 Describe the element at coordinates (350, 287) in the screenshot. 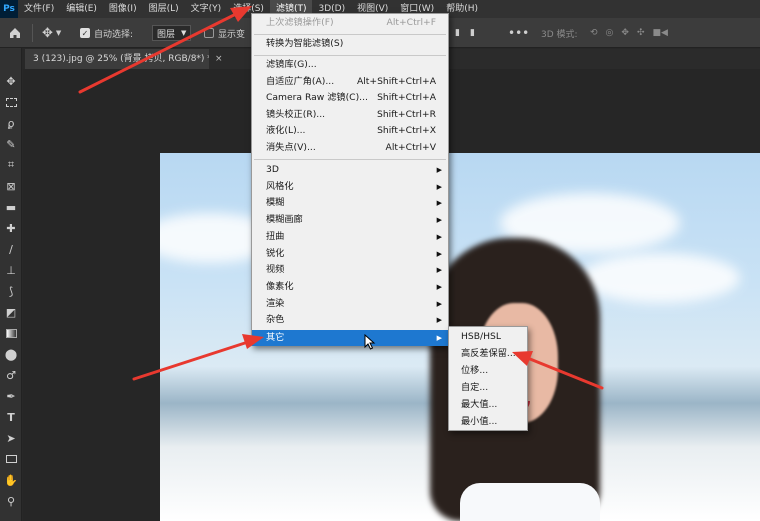

I see `menu-item-pixelate: 像素化 ▶` at that location.